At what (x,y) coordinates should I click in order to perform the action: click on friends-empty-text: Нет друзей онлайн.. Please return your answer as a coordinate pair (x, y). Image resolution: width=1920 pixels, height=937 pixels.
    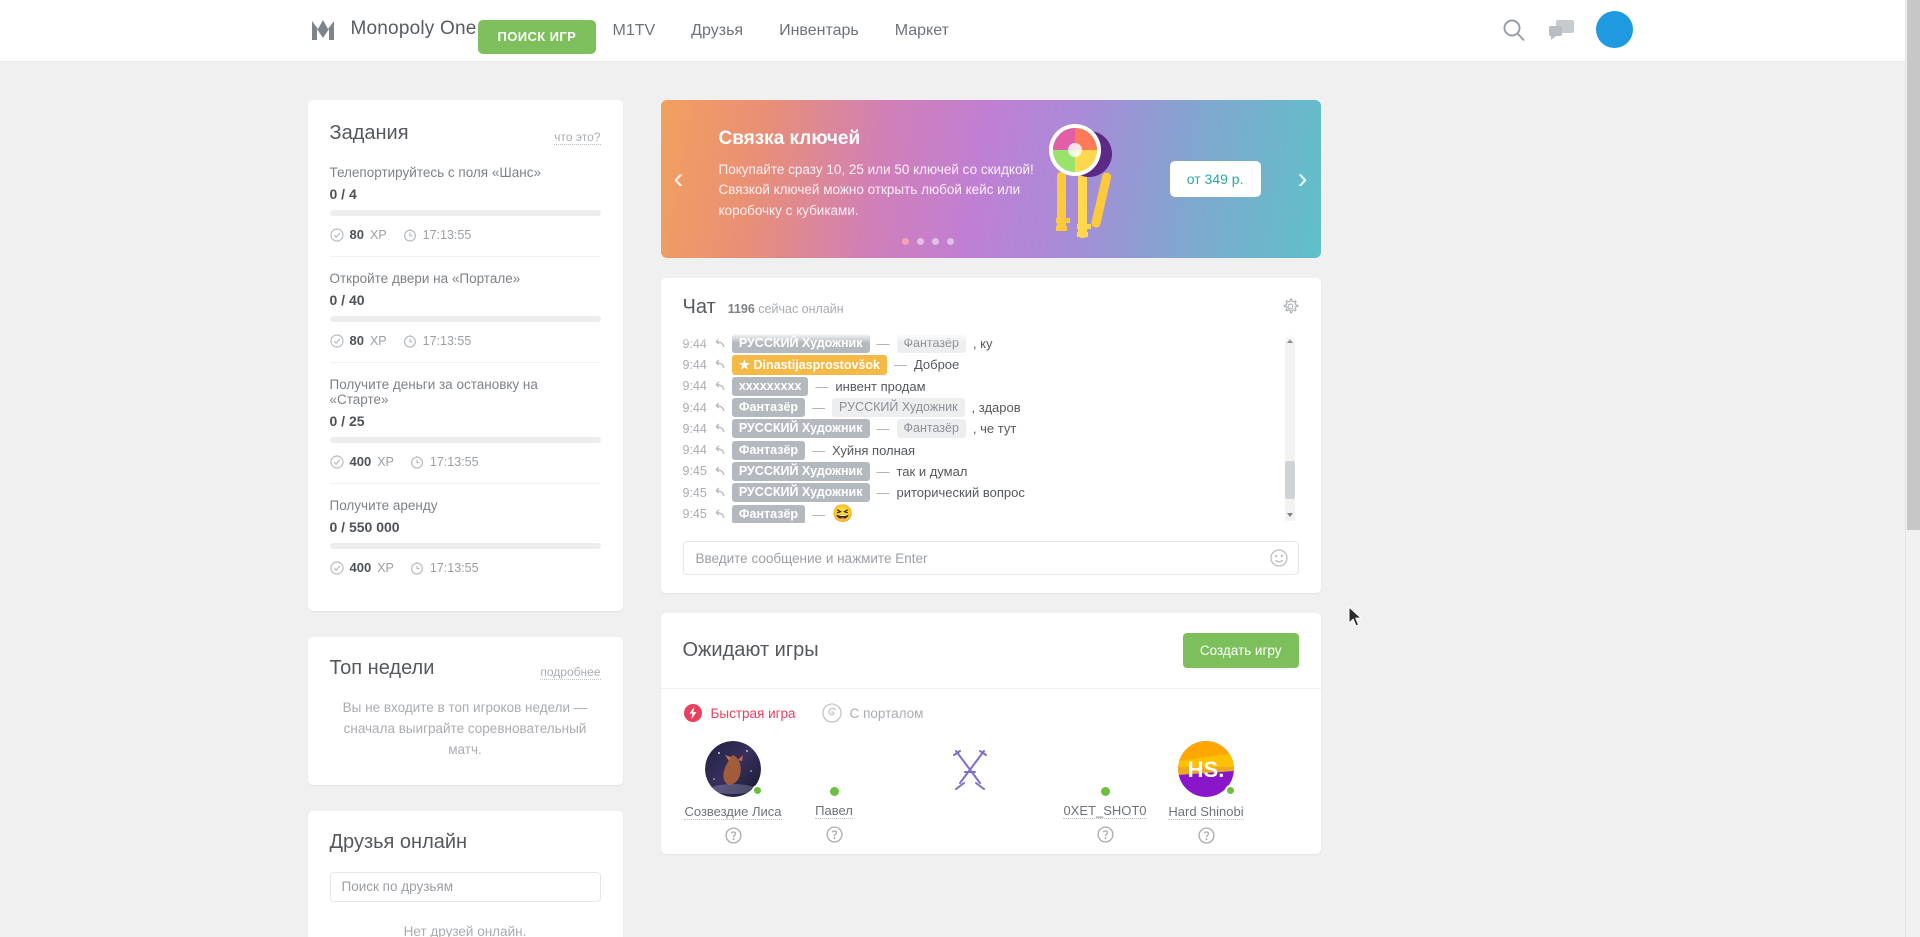
    Looking at the image, I should click on (465, 930).